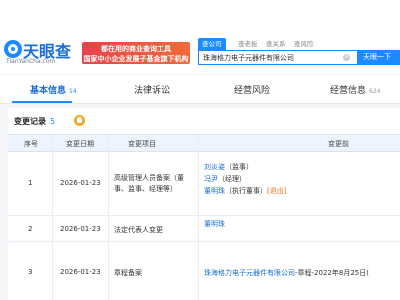 The width and height of the screenshot is (400, 300). I want to click on table-row: 2 2026-01-23 法定代表人变更 董明珠, so click(204, 229).